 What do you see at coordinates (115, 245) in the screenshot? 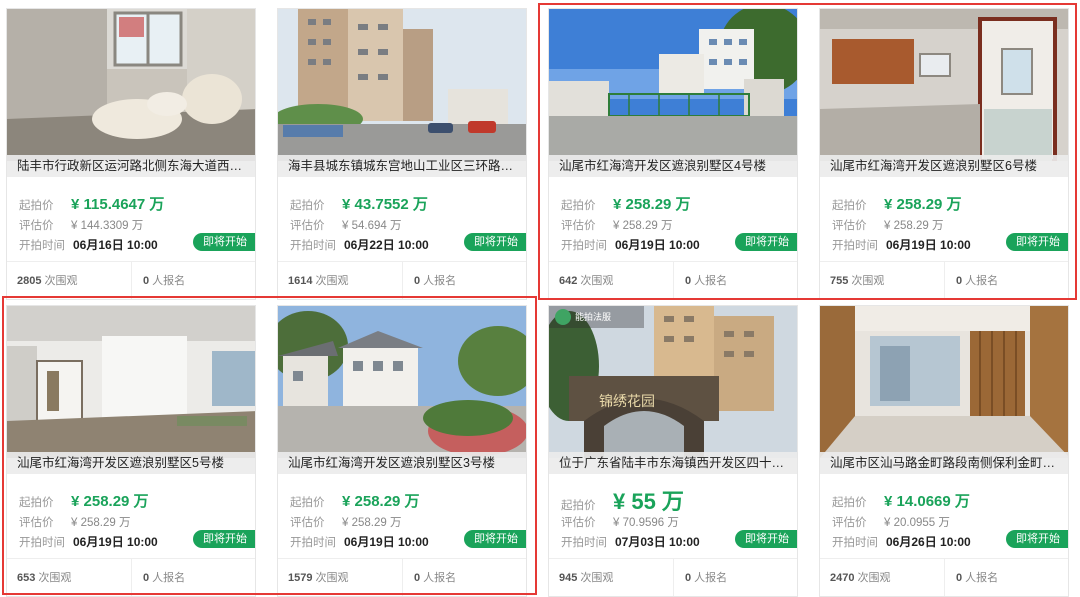
I see `start-time: 06月16日 10:00` at bounding box center [115, 245].